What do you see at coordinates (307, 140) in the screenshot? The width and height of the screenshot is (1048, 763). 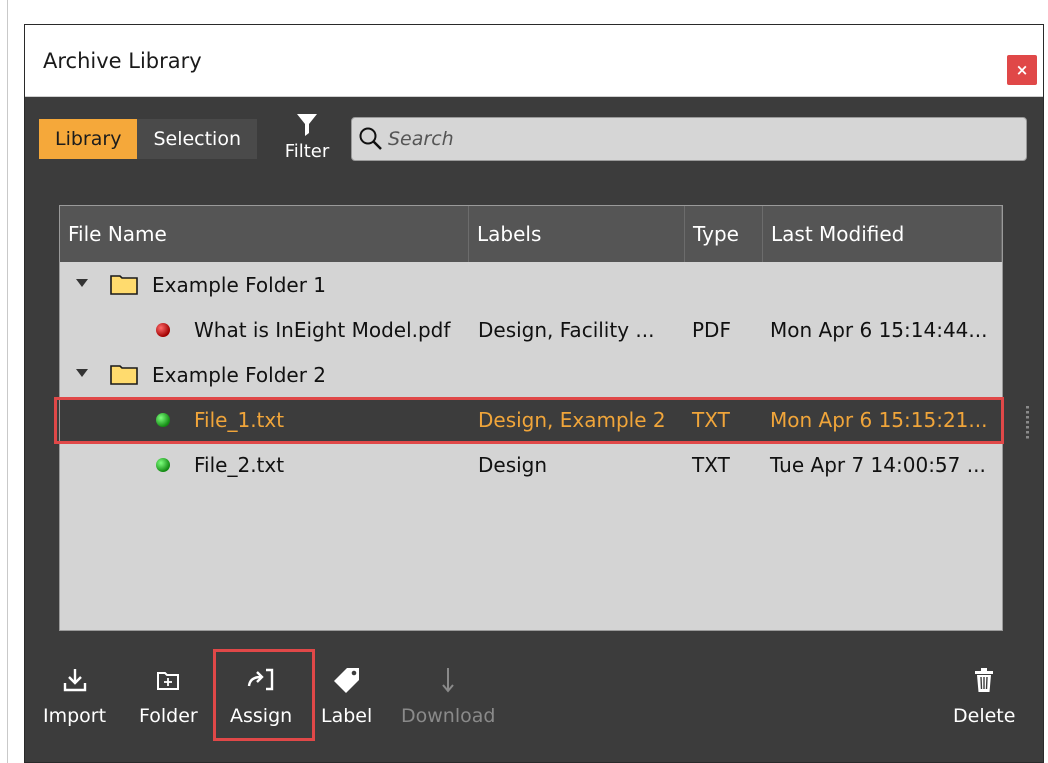 I see `filter-button: Filter` at bounding box center [307, 140].